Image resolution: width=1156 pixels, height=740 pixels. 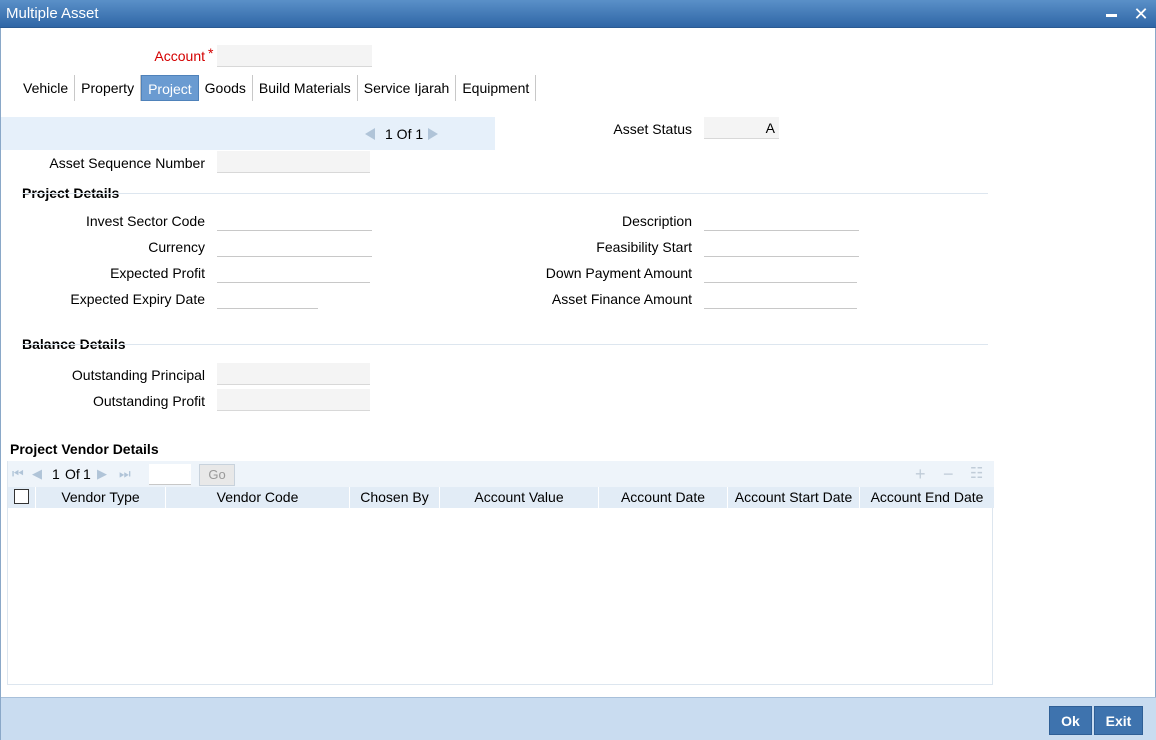 What do you see at coordinates (656, 221) in the screenshot?
I see `description-label: Description` at bounding box center [656, 221].